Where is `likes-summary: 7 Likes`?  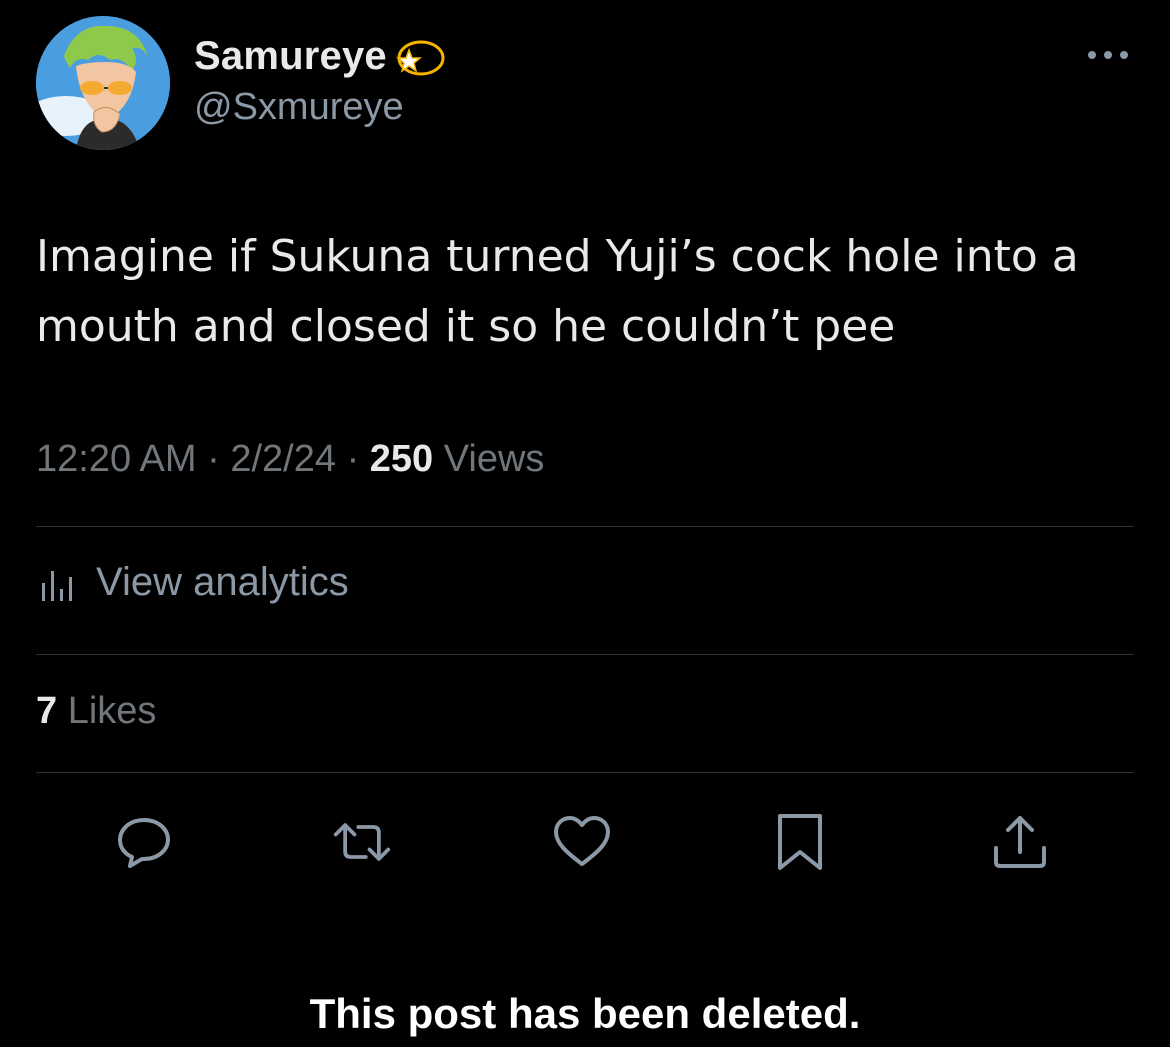 likes-summary: 7 Likes is located at coordinates (96, 711).